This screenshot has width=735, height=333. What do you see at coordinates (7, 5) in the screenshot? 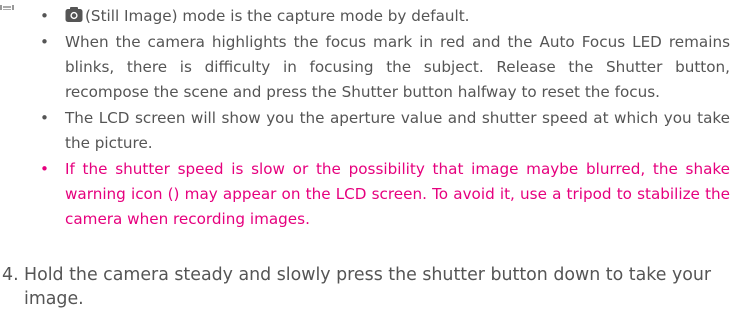
I see `note-icon` at bounding box center [7, 5].